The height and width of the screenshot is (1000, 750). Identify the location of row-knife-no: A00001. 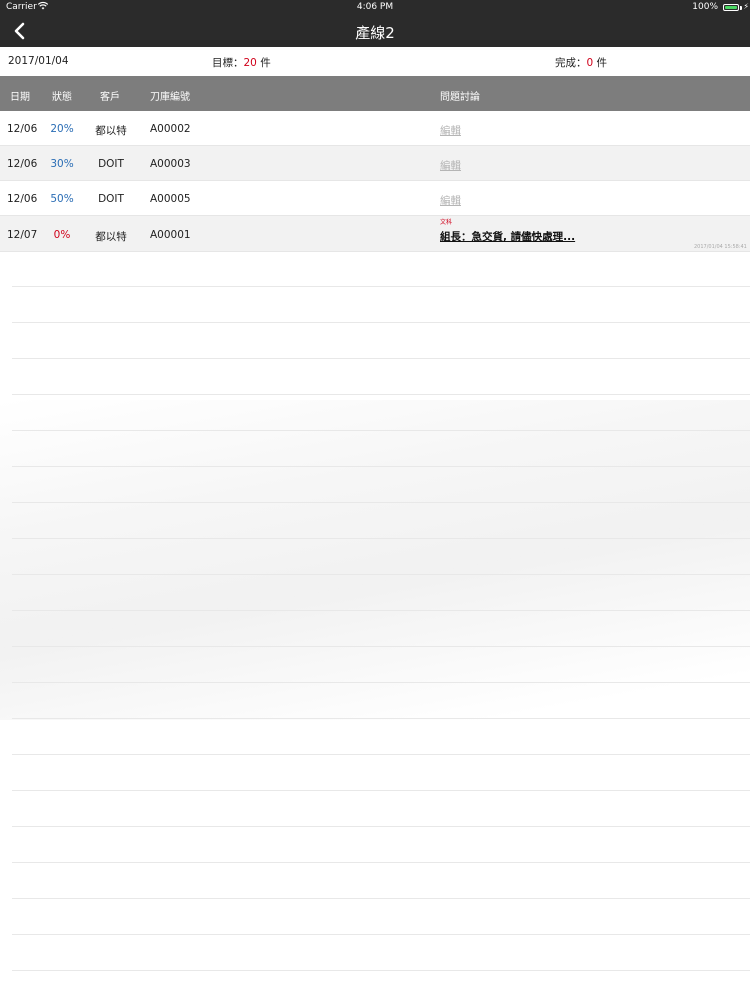
(170, 235).